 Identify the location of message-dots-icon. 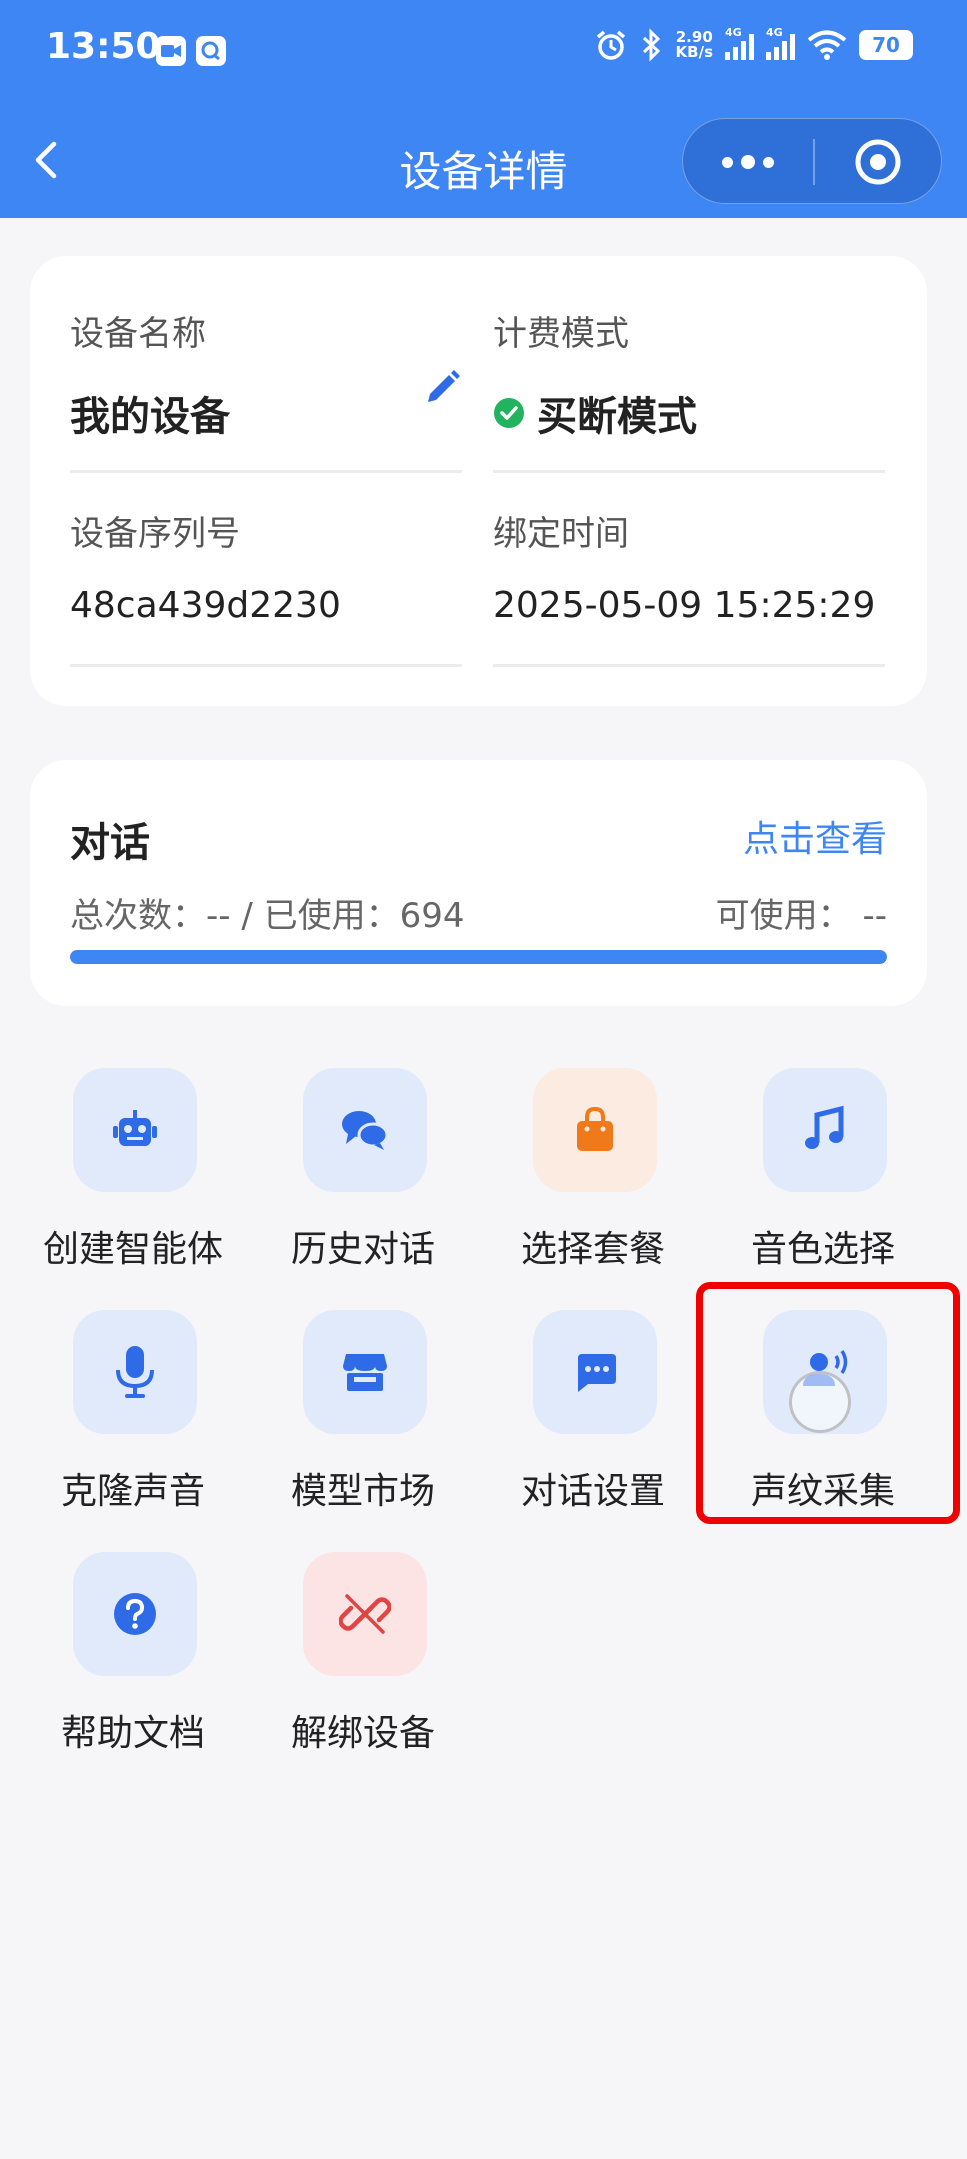
(595, 1372).